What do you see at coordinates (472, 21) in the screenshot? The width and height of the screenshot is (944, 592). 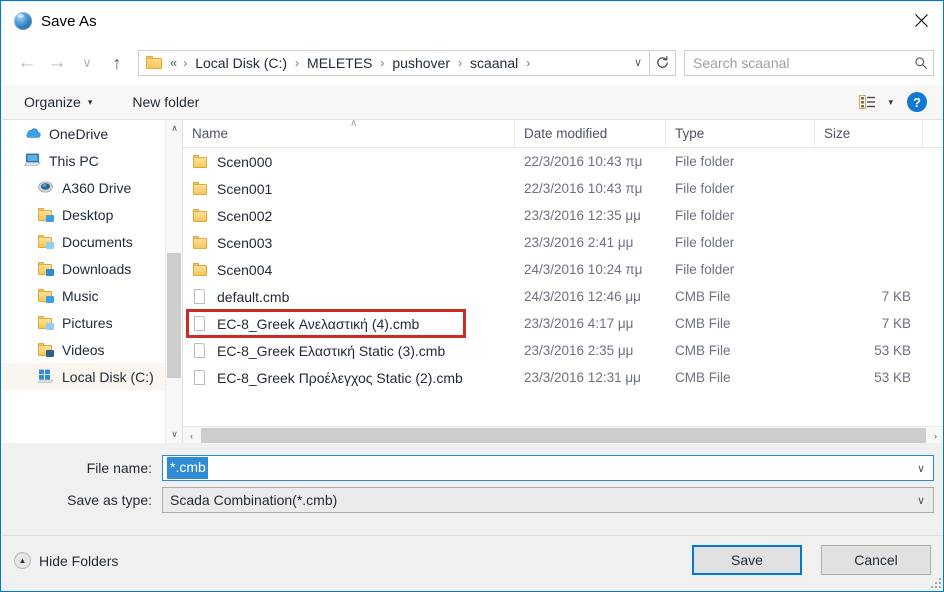 I see `title-bar: Save As` at bounding box center [472, 21].